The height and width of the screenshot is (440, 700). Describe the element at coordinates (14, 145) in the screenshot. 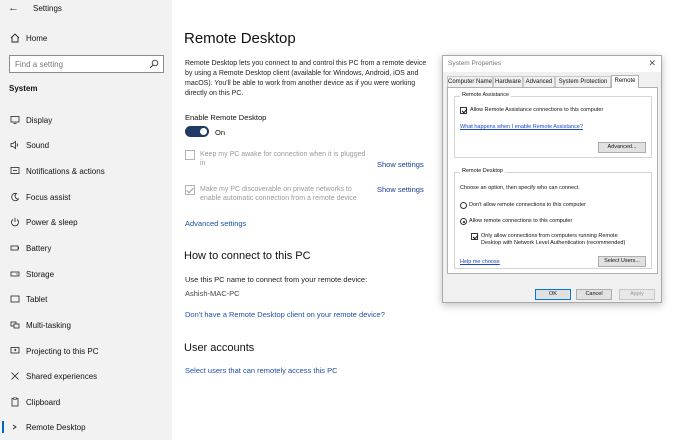

I see `speaker-icon` at that location.